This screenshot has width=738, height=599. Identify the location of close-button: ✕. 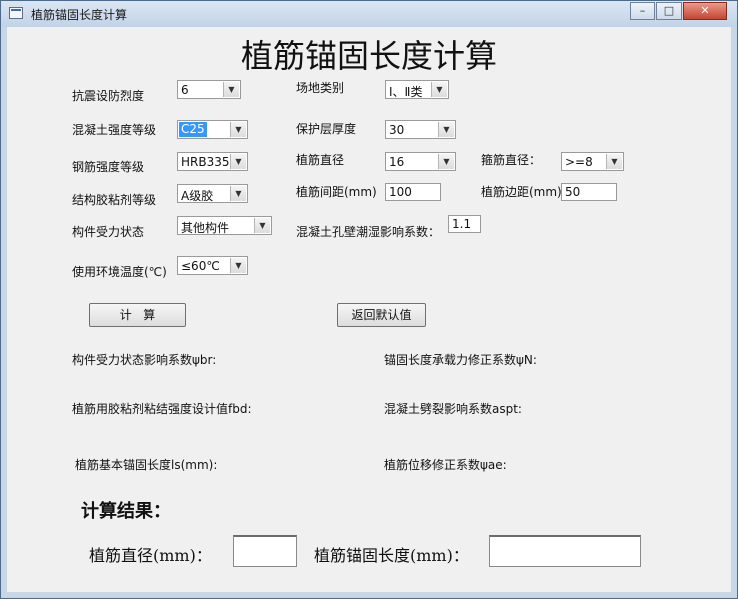
(705, 11).